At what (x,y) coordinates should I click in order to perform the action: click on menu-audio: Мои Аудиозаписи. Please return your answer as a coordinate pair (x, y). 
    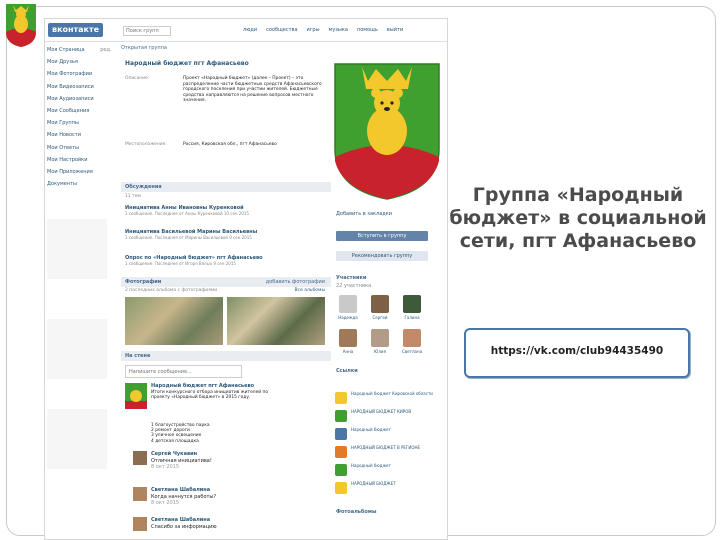
    Looking at the image, I should click on (79, 99).